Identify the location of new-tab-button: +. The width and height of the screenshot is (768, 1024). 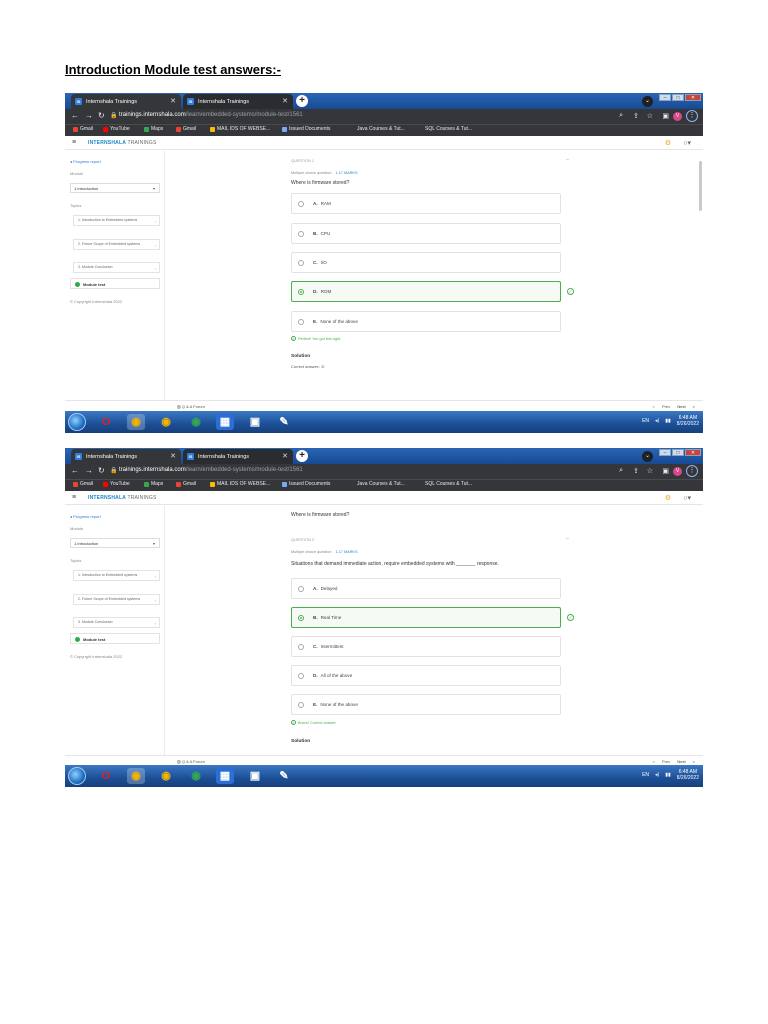
(302, 101).